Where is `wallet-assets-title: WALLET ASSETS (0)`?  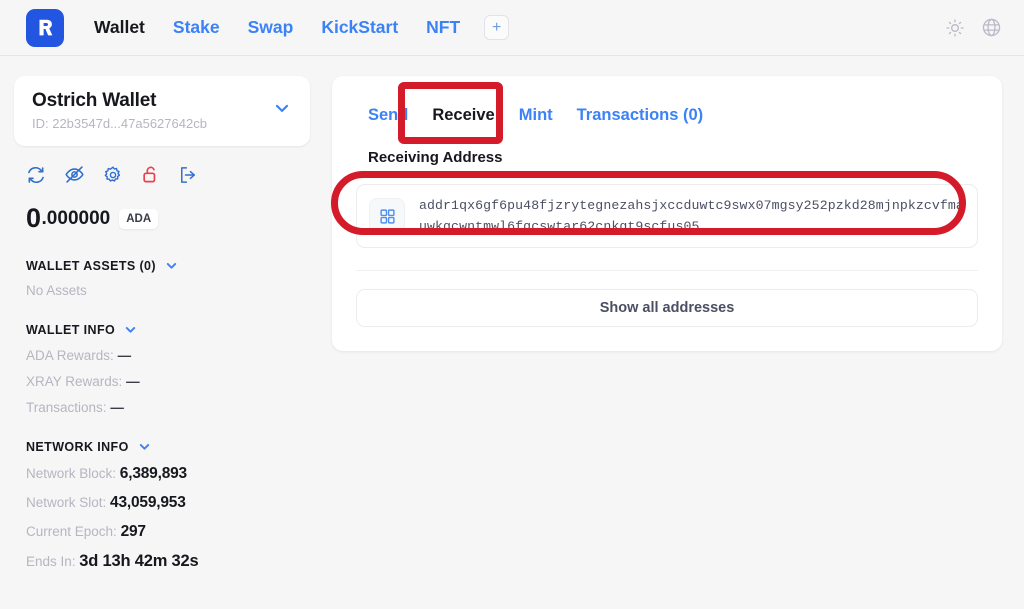 wallet-assets-title: WALLET ASSETS (0) is located at coordinates (91, 265).